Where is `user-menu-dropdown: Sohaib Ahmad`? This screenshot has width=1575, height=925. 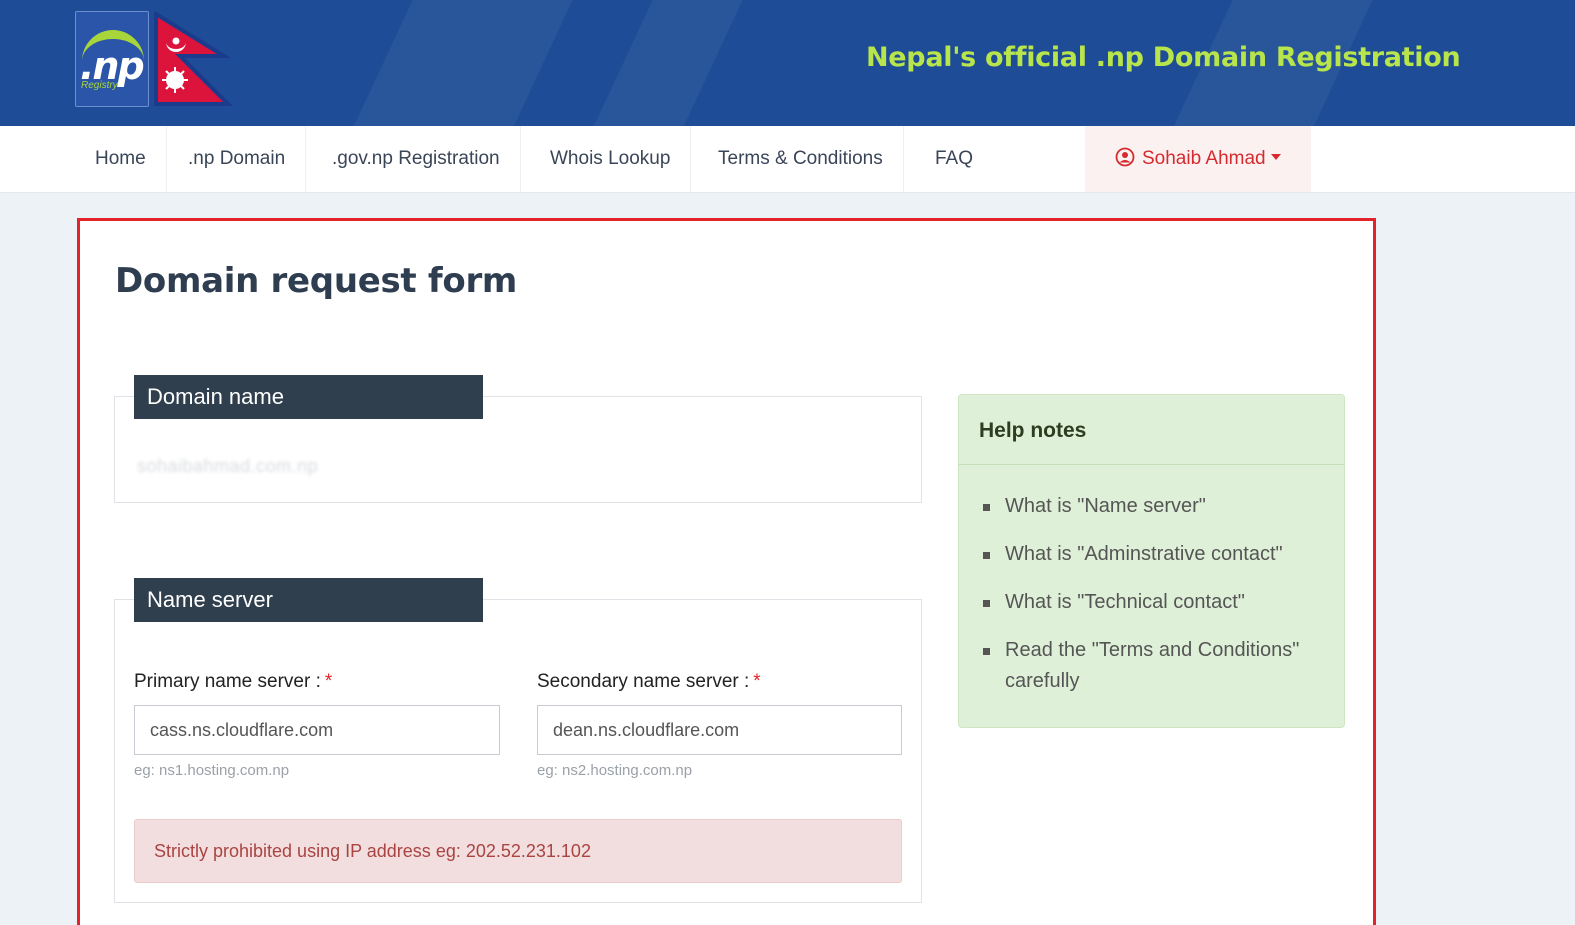 user-menu-dropdown: Sohaib Ahmad is located at coordinates (1198, 159).